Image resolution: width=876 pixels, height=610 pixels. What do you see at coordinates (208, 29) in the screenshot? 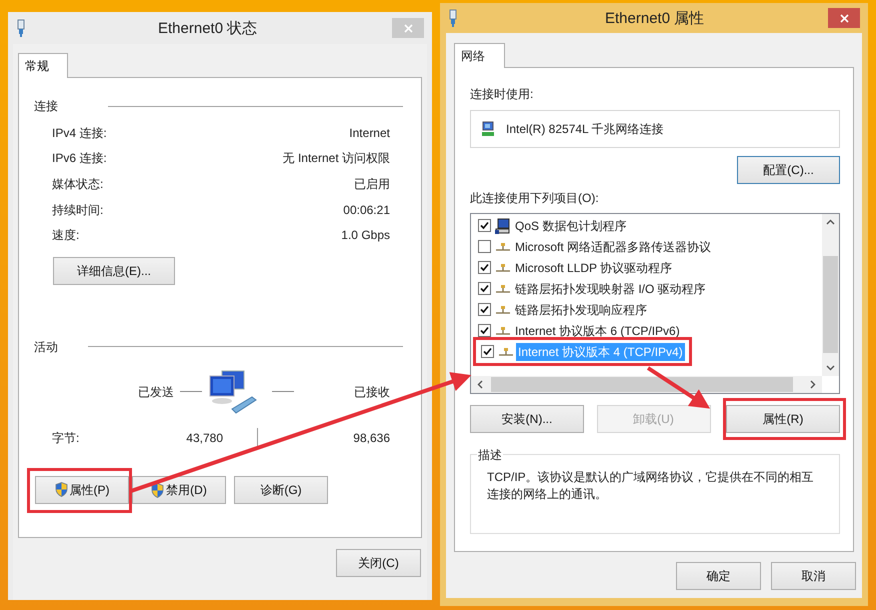
I see `window-title: Ethernet0 状态` at bounding box center [208, 29].